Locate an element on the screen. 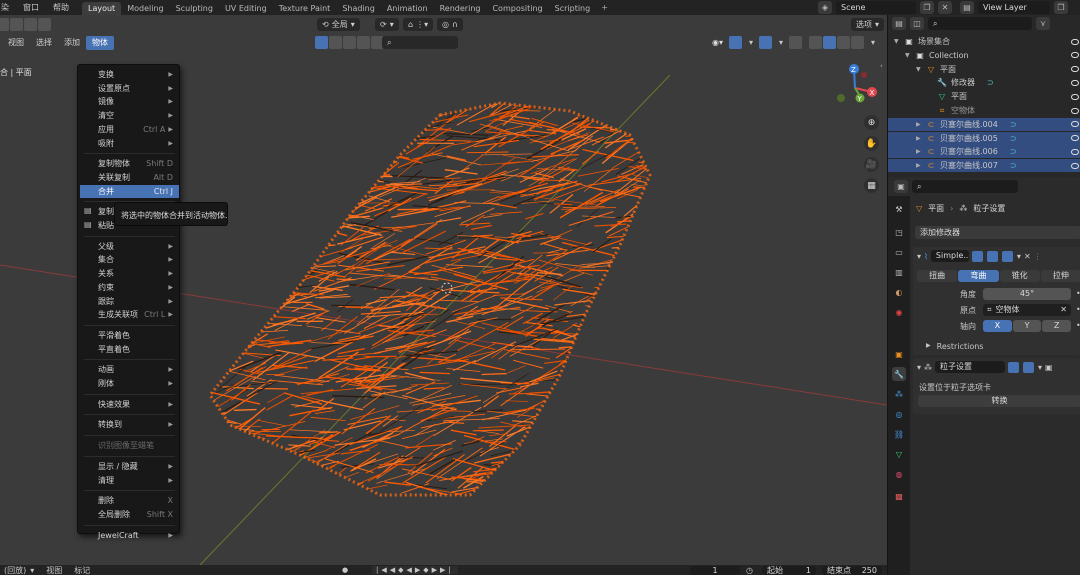  start-frame-field: 起始 1 is located at coordinates (789, 570).